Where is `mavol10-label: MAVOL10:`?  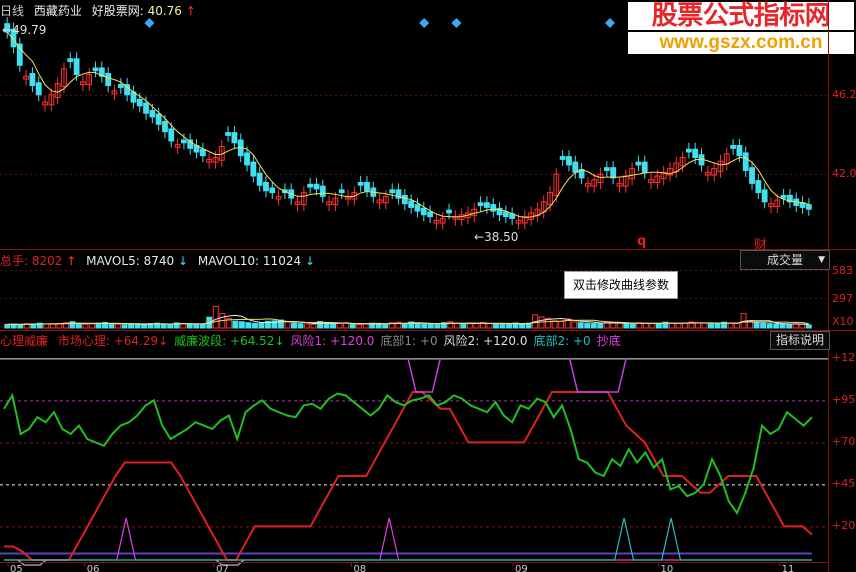 mavol10-label: MAVOL10: is located at coordinates (228, 261).